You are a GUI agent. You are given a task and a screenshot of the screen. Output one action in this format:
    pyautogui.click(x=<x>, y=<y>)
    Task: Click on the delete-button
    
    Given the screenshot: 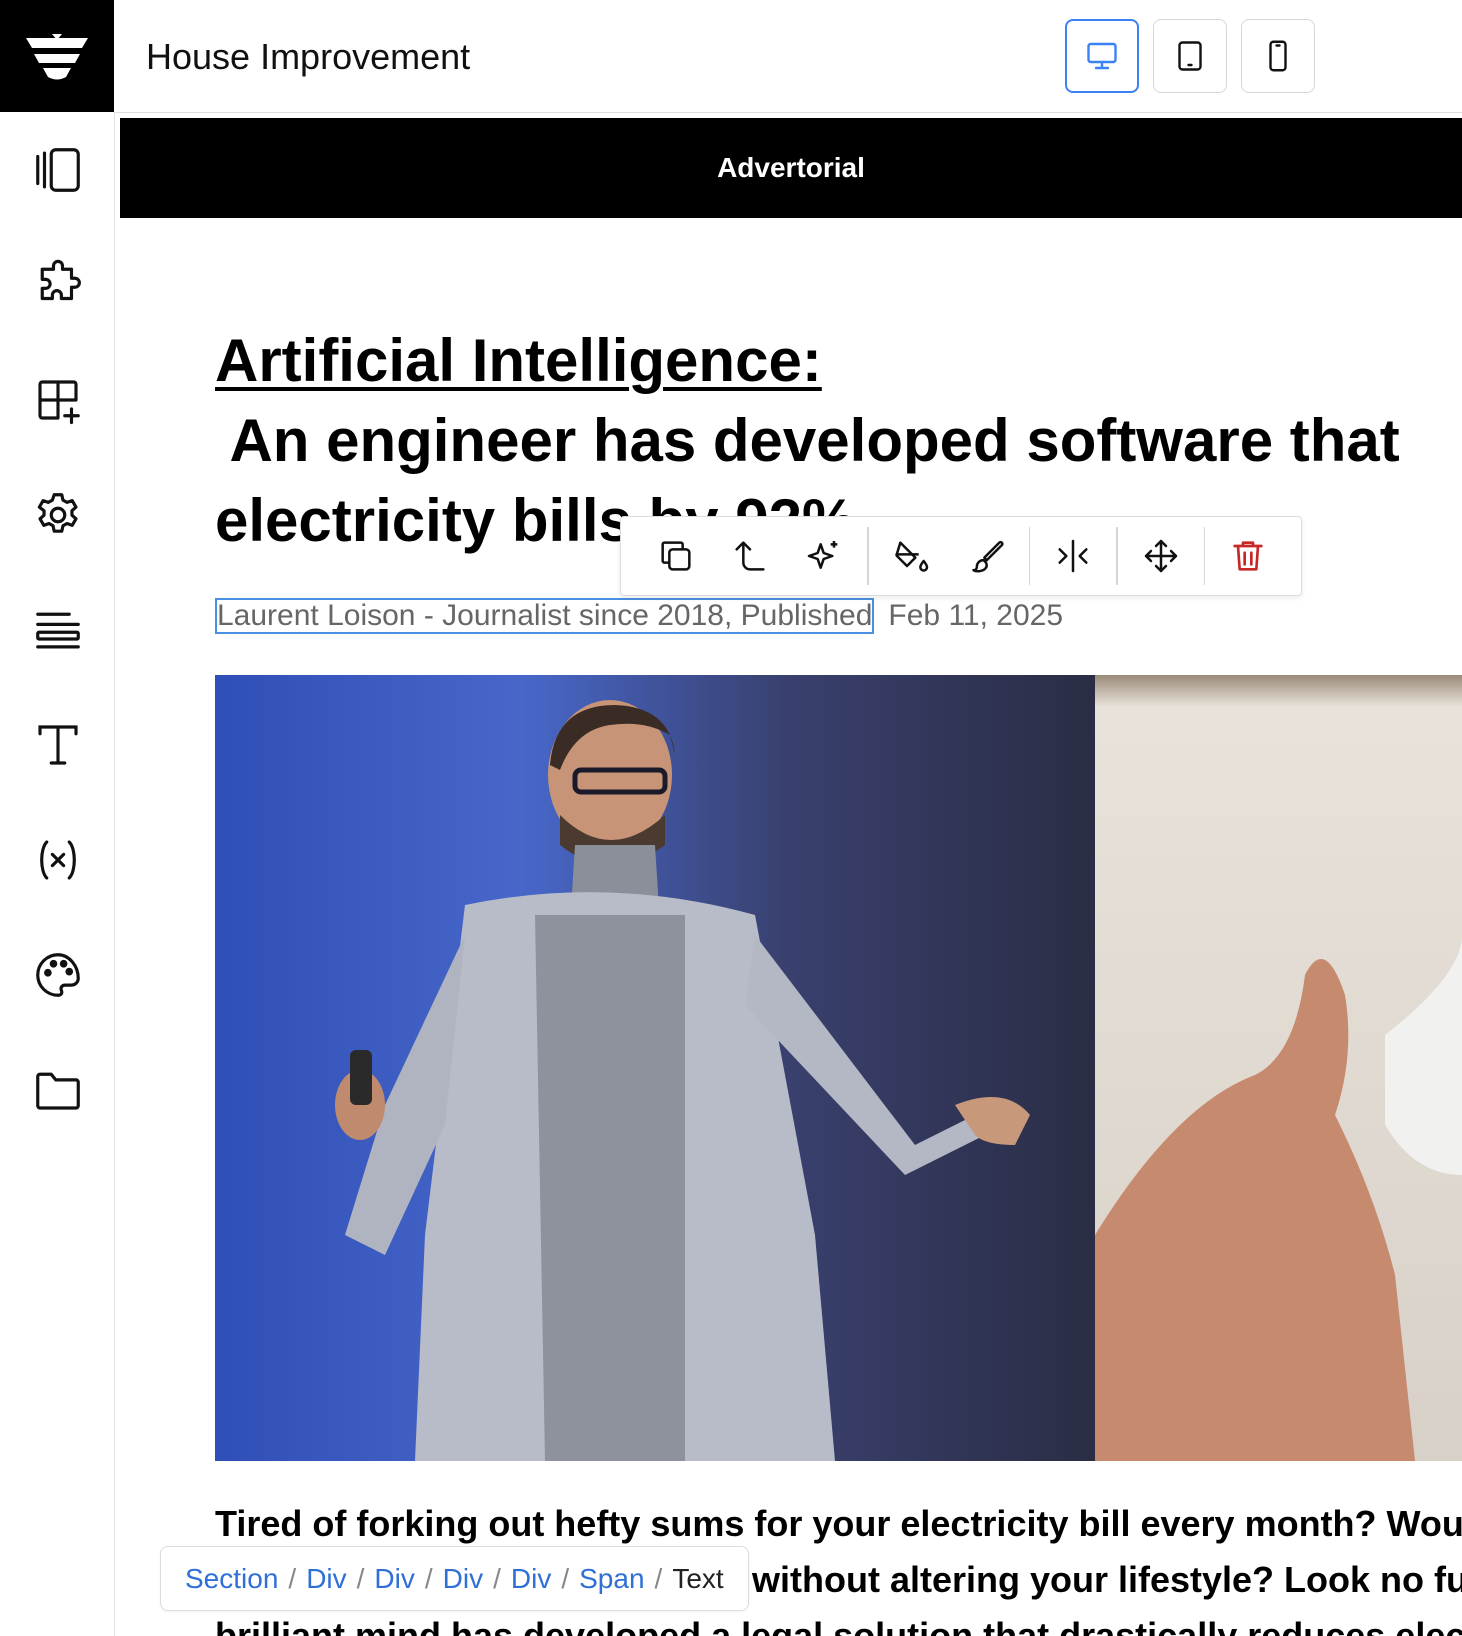 What is the action you would take?
    pyautogui.click(x=1248, y=556)
    